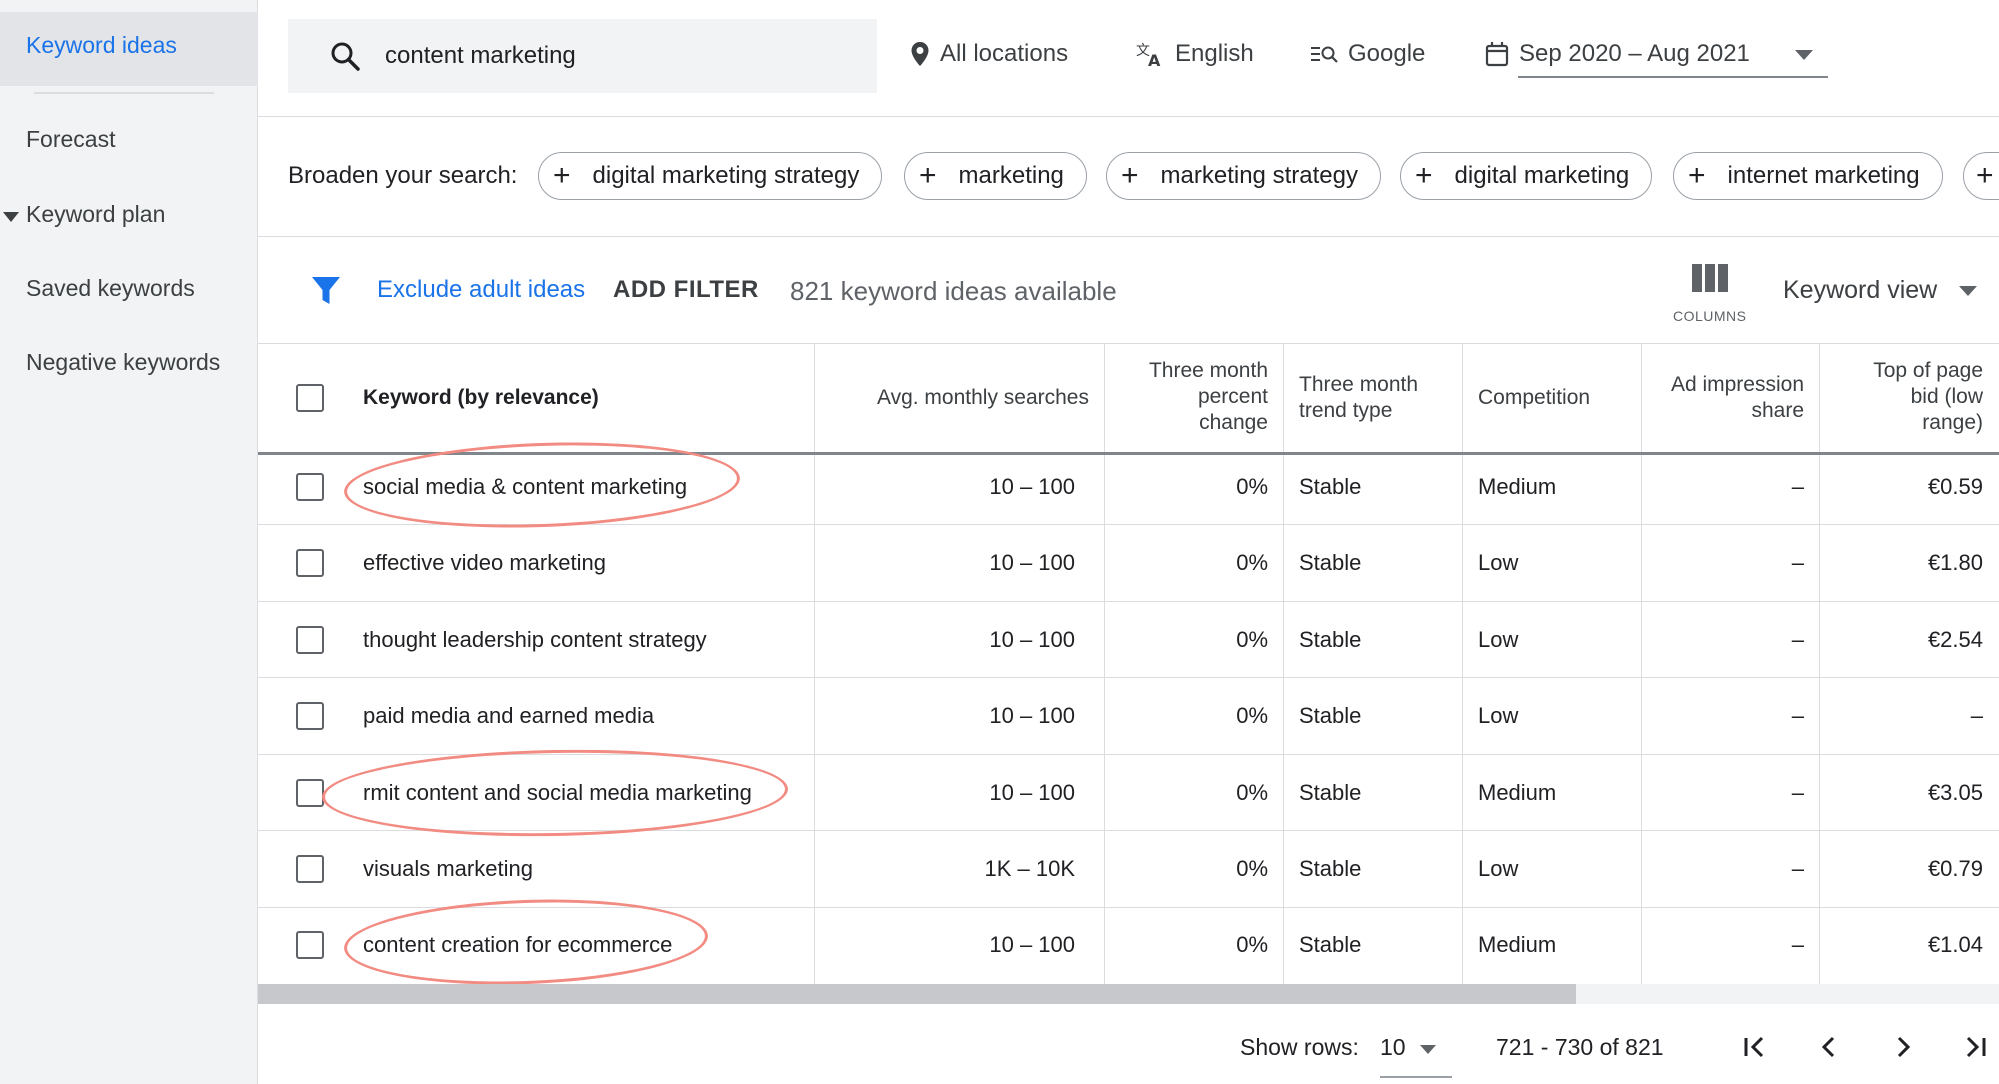 Image resolution: width=1999 pixels, height=1084 pixels. I want to click on search-icon, so click(345, 56).